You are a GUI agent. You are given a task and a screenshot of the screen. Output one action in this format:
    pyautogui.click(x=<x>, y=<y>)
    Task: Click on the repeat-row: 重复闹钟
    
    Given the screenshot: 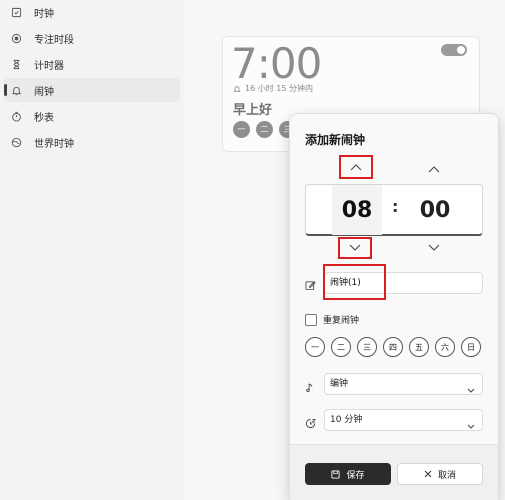 What is the action you would take?
    pyautogui.click(x=332, y=319)
    